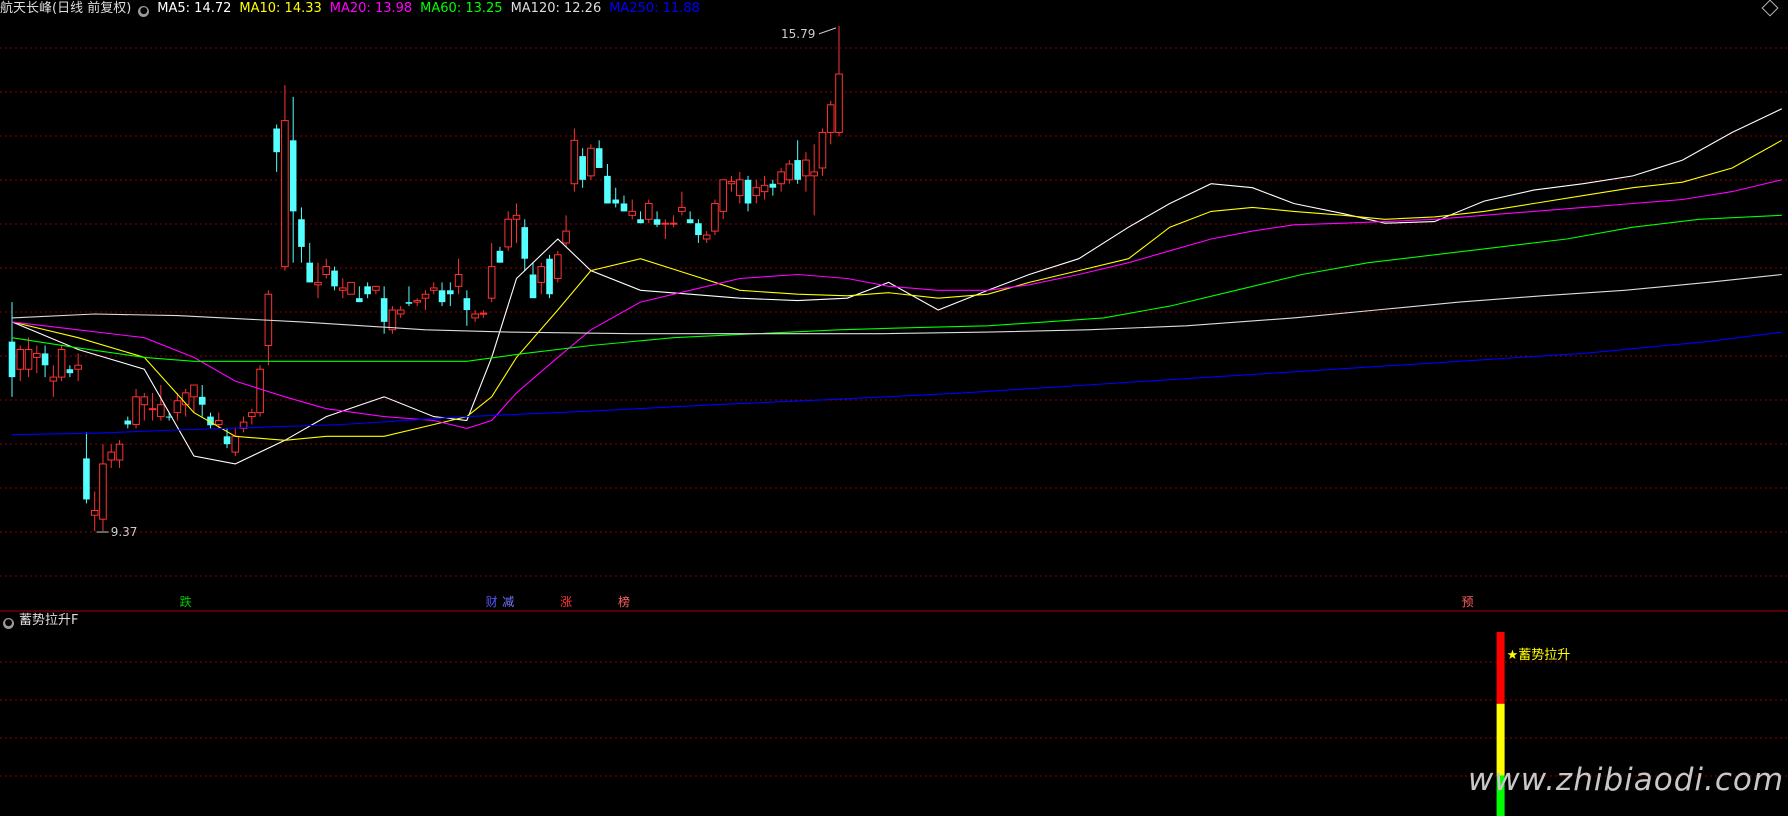  What do you see at coordinates (1500, 668) in the screenshot?
I see `signal-bar-segment` at bounding box center [1500, 668].